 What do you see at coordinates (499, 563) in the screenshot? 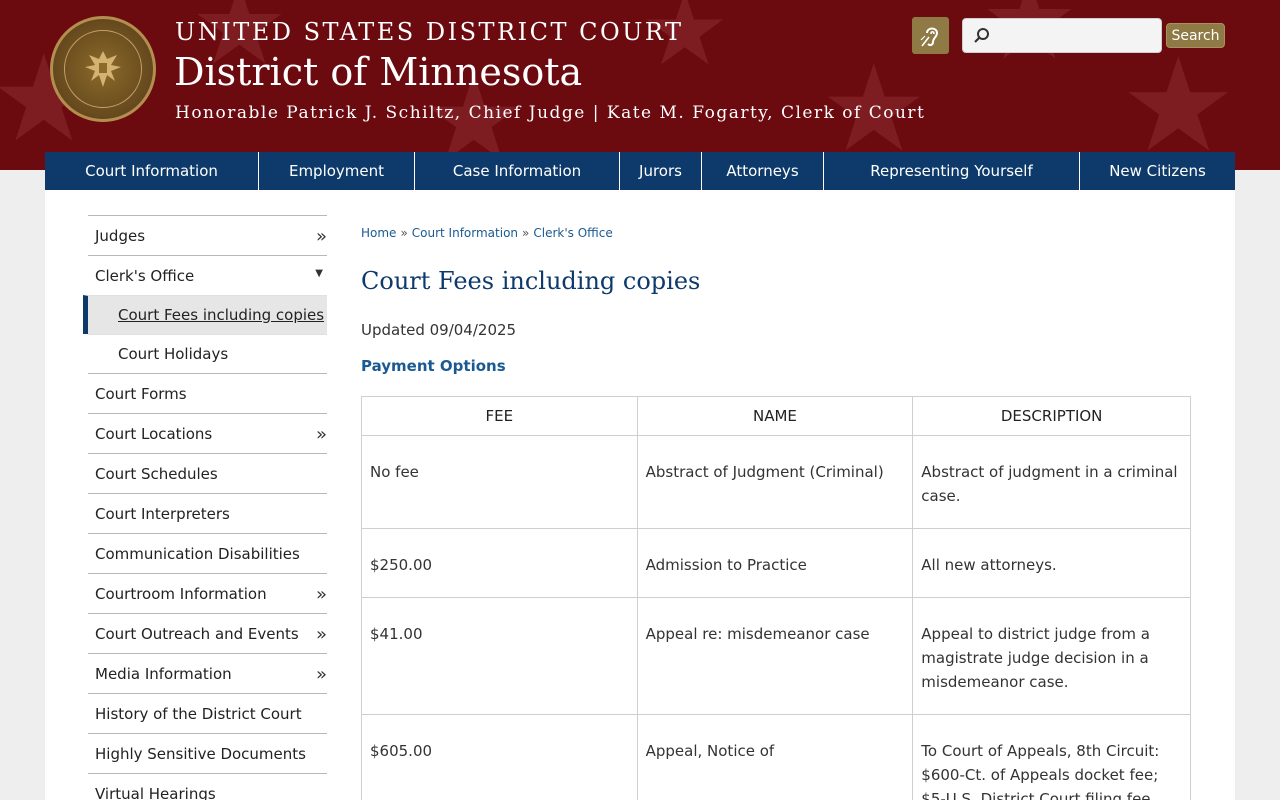
I see `fee-cell: $250.00` at bounding box center [499, 563].